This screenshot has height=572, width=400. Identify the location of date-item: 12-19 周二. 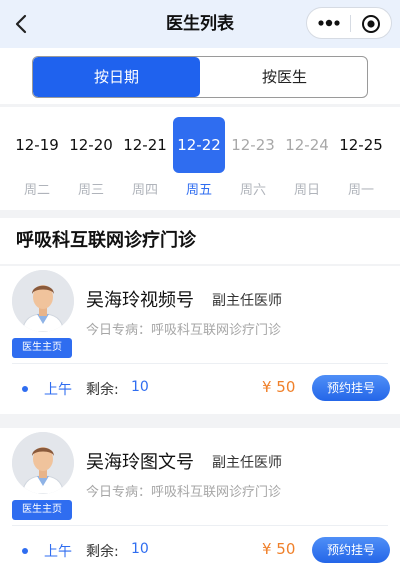
(37, 161).